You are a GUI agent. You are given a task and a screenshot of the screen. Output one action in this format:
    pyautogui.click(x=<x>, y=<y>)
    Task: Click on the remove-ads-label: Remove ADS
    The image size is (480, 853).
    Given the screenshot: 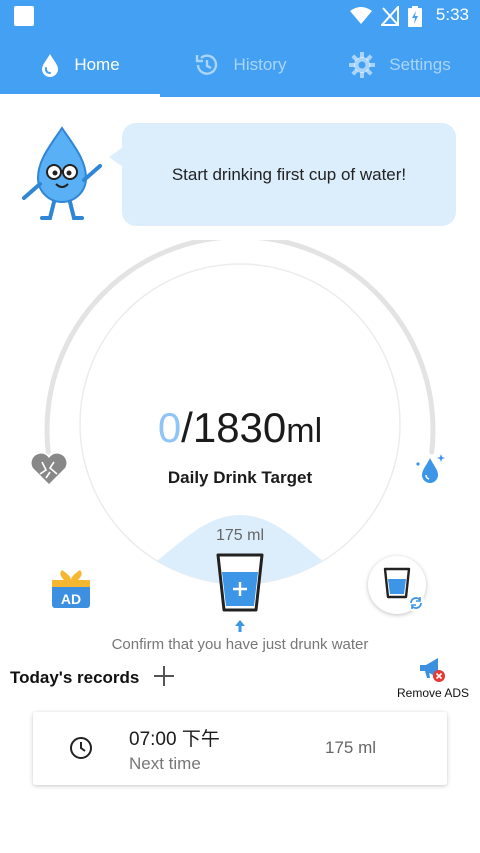 What is the action you would take?
    pyautogui.click(x=433, y=693)
    